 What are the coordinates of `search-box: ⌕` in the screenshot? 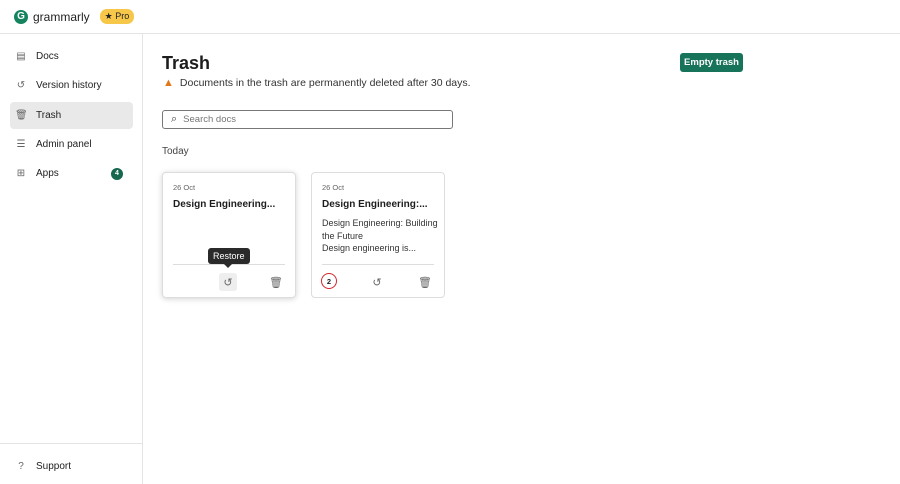 It's located at (307, 119).